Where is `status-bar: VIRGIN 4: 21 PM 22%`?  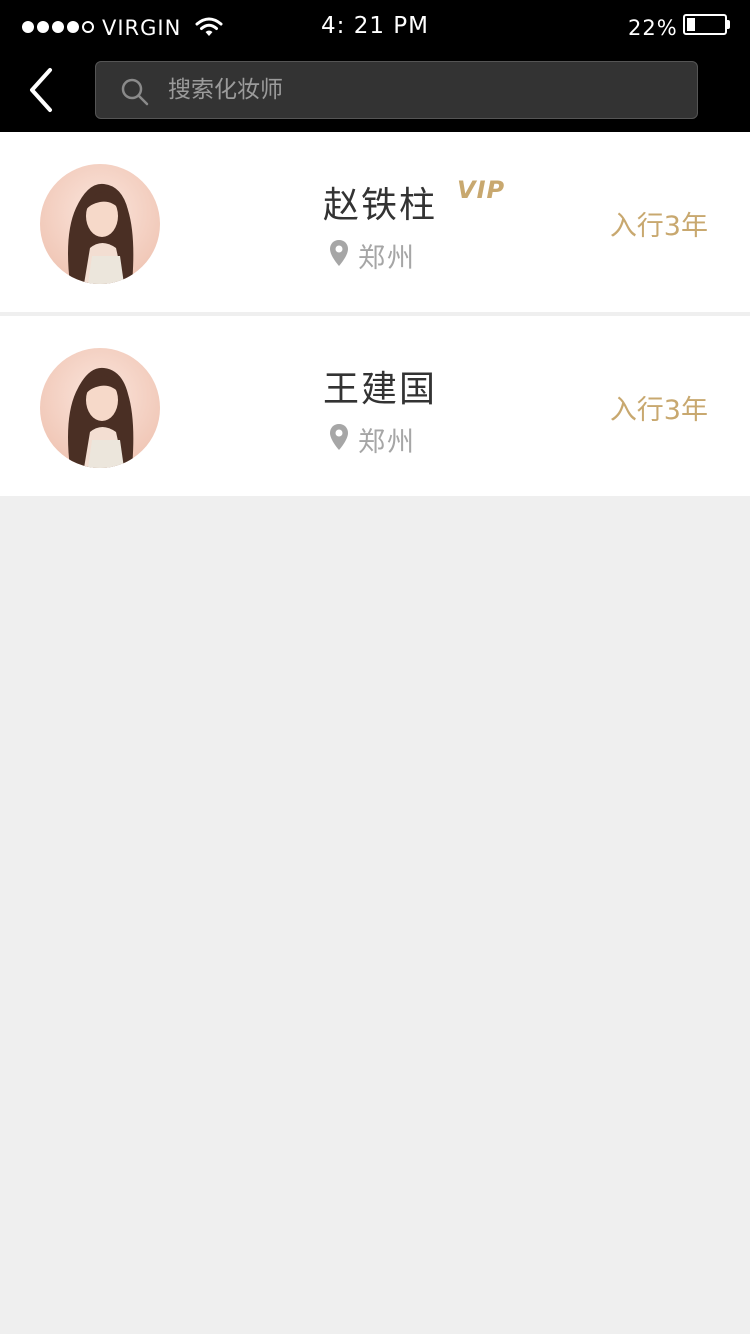
status-bar: VIRGIN 4: 21 PM 22% is located at coordinates (375, 28).